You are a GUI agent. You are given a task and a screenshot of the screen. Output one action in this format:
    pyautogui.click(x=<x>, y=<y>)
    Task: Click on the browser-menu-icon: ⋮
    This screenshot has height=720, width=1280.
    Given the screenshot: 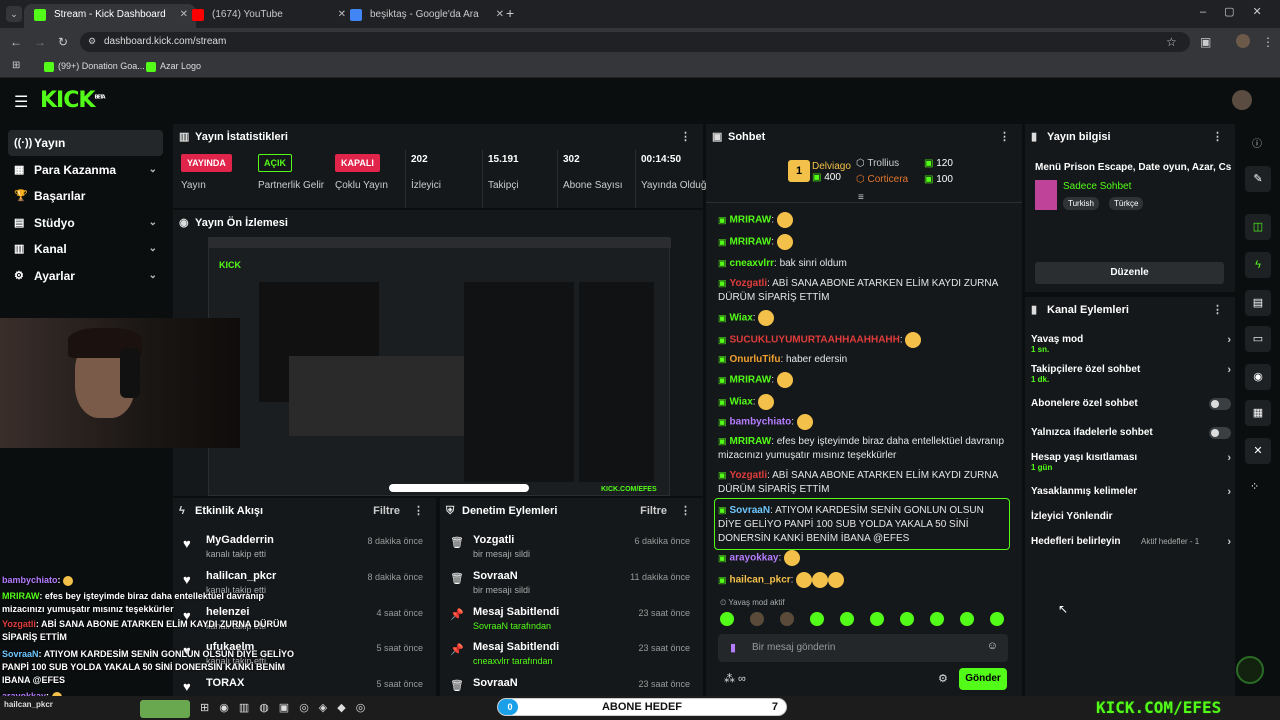 What is the action you would take?
    pyautogui.click(x=1268, y=42)
    